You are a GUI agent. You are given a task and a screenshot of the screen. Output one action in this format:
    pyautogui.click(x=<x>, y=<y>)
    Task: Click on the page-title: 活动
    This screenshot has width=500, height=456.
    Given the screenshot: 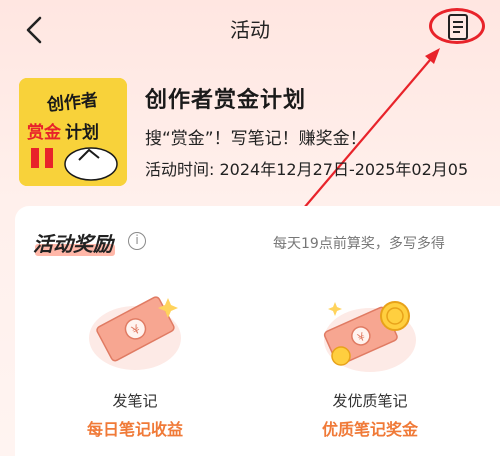 What is the action you would take?
    pyautogui.click(x=250, y=30)
    